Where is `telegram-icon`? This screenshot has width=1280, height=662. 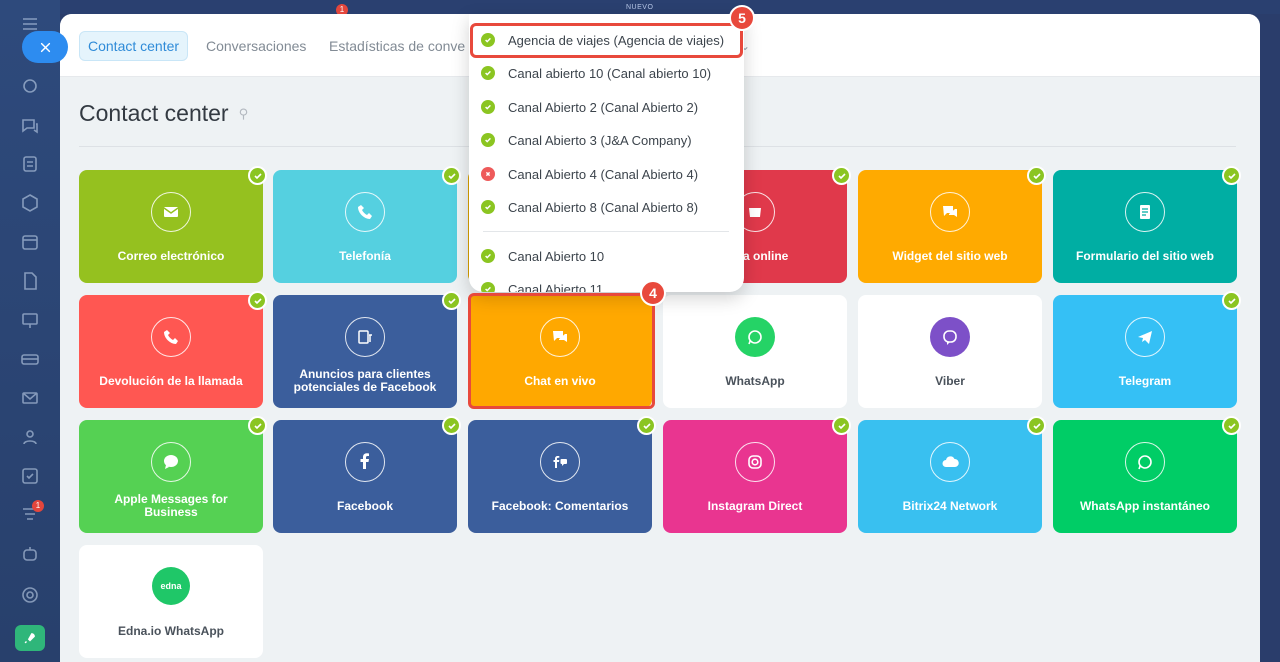
telegram-icon is located at coordinates (1145, 337).